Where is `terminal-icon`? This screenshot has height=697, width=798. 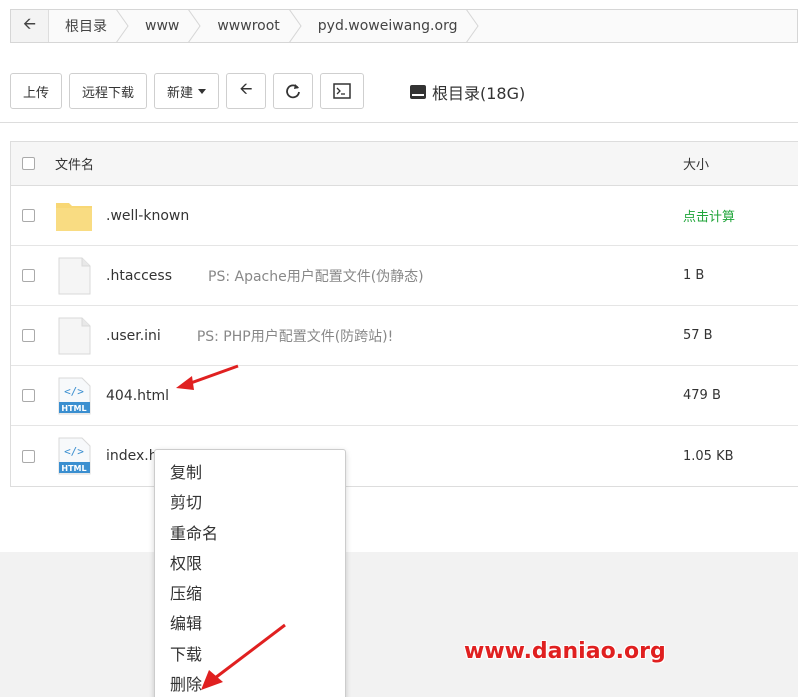 terminal-icon is located at coordinates (342, 91).